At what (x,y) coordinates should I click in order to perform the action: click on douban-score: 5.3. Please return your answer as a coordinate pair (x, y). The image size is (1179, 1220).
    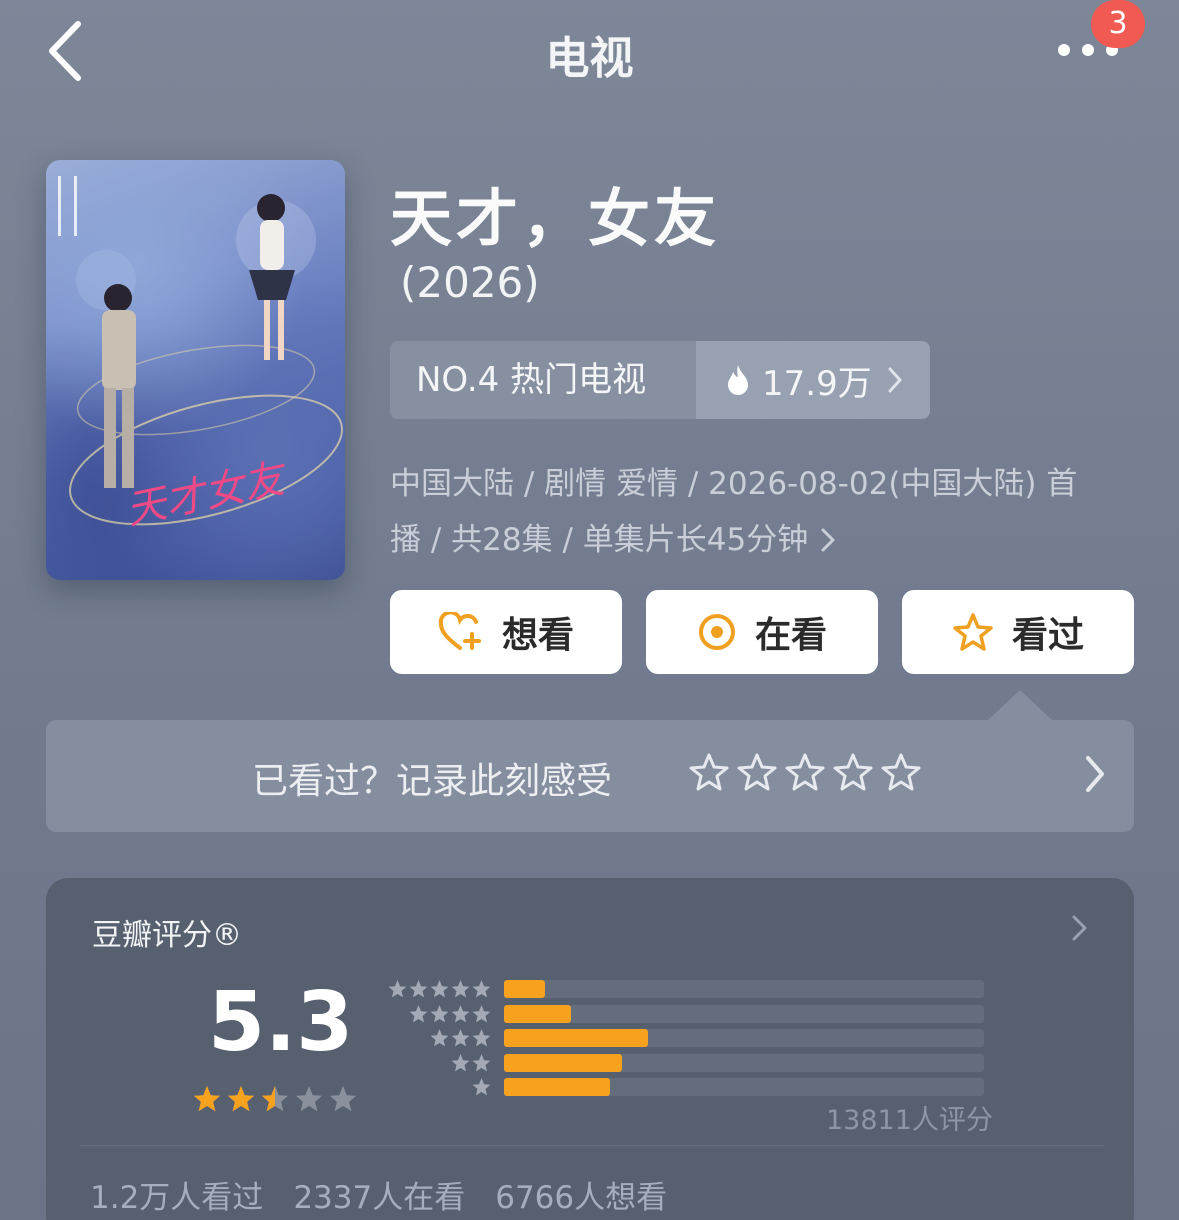
    Looking at the image, I should click on (281, 1022).